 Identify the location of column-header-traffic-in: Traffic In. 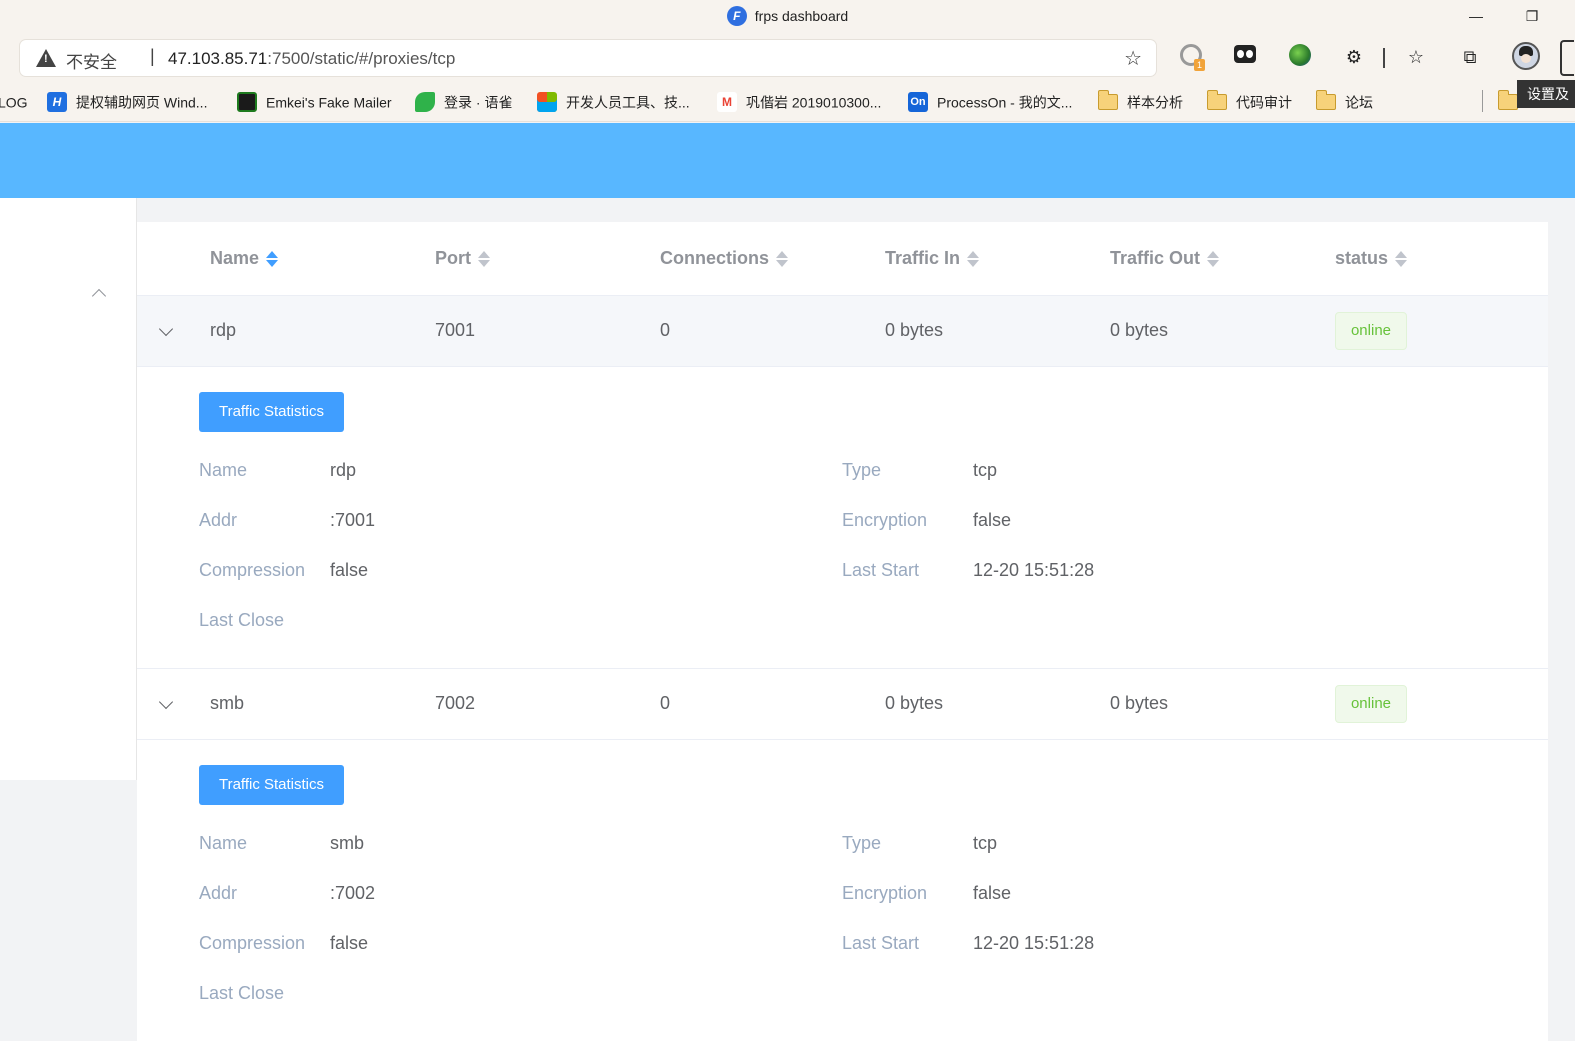
(932, 258).